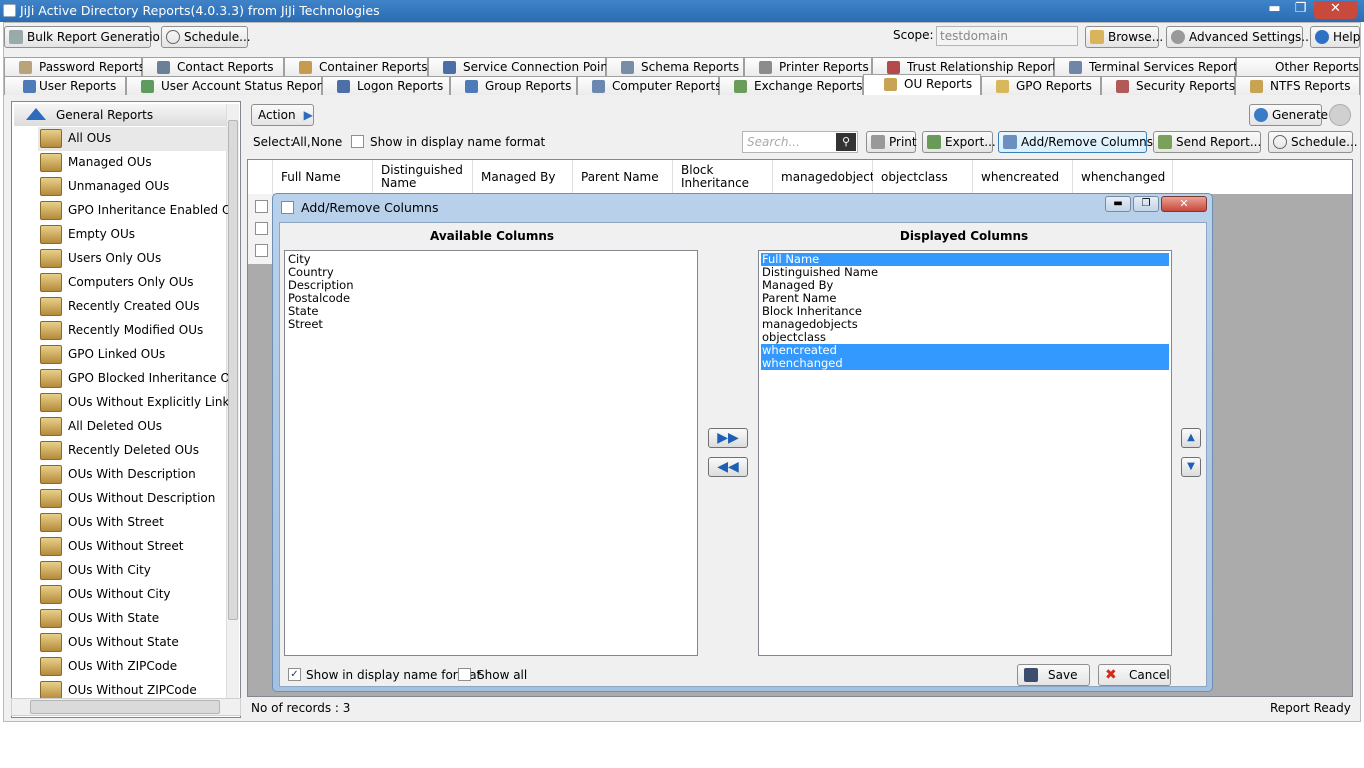 This screenshot has height=768, width=1364. What do you see at coordinates (305, 324) in the screenshot?
I see `list-item: Street` at bounding box center [305, 324].